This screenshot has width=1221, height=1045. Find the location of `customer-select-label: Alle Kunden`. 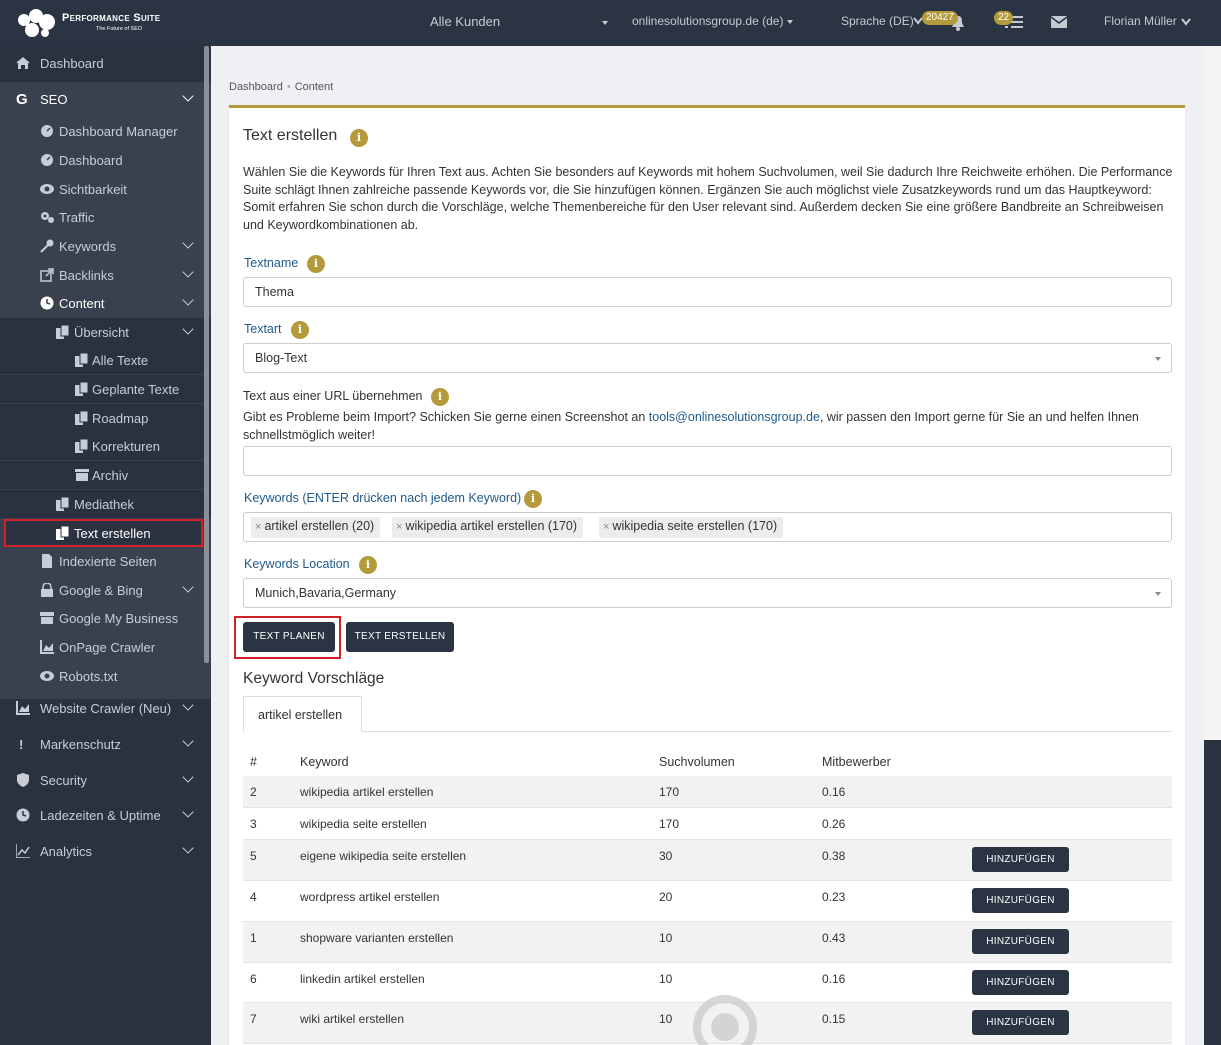

customer-select-label: Alle Kunden is located at coordinates (465, 21).